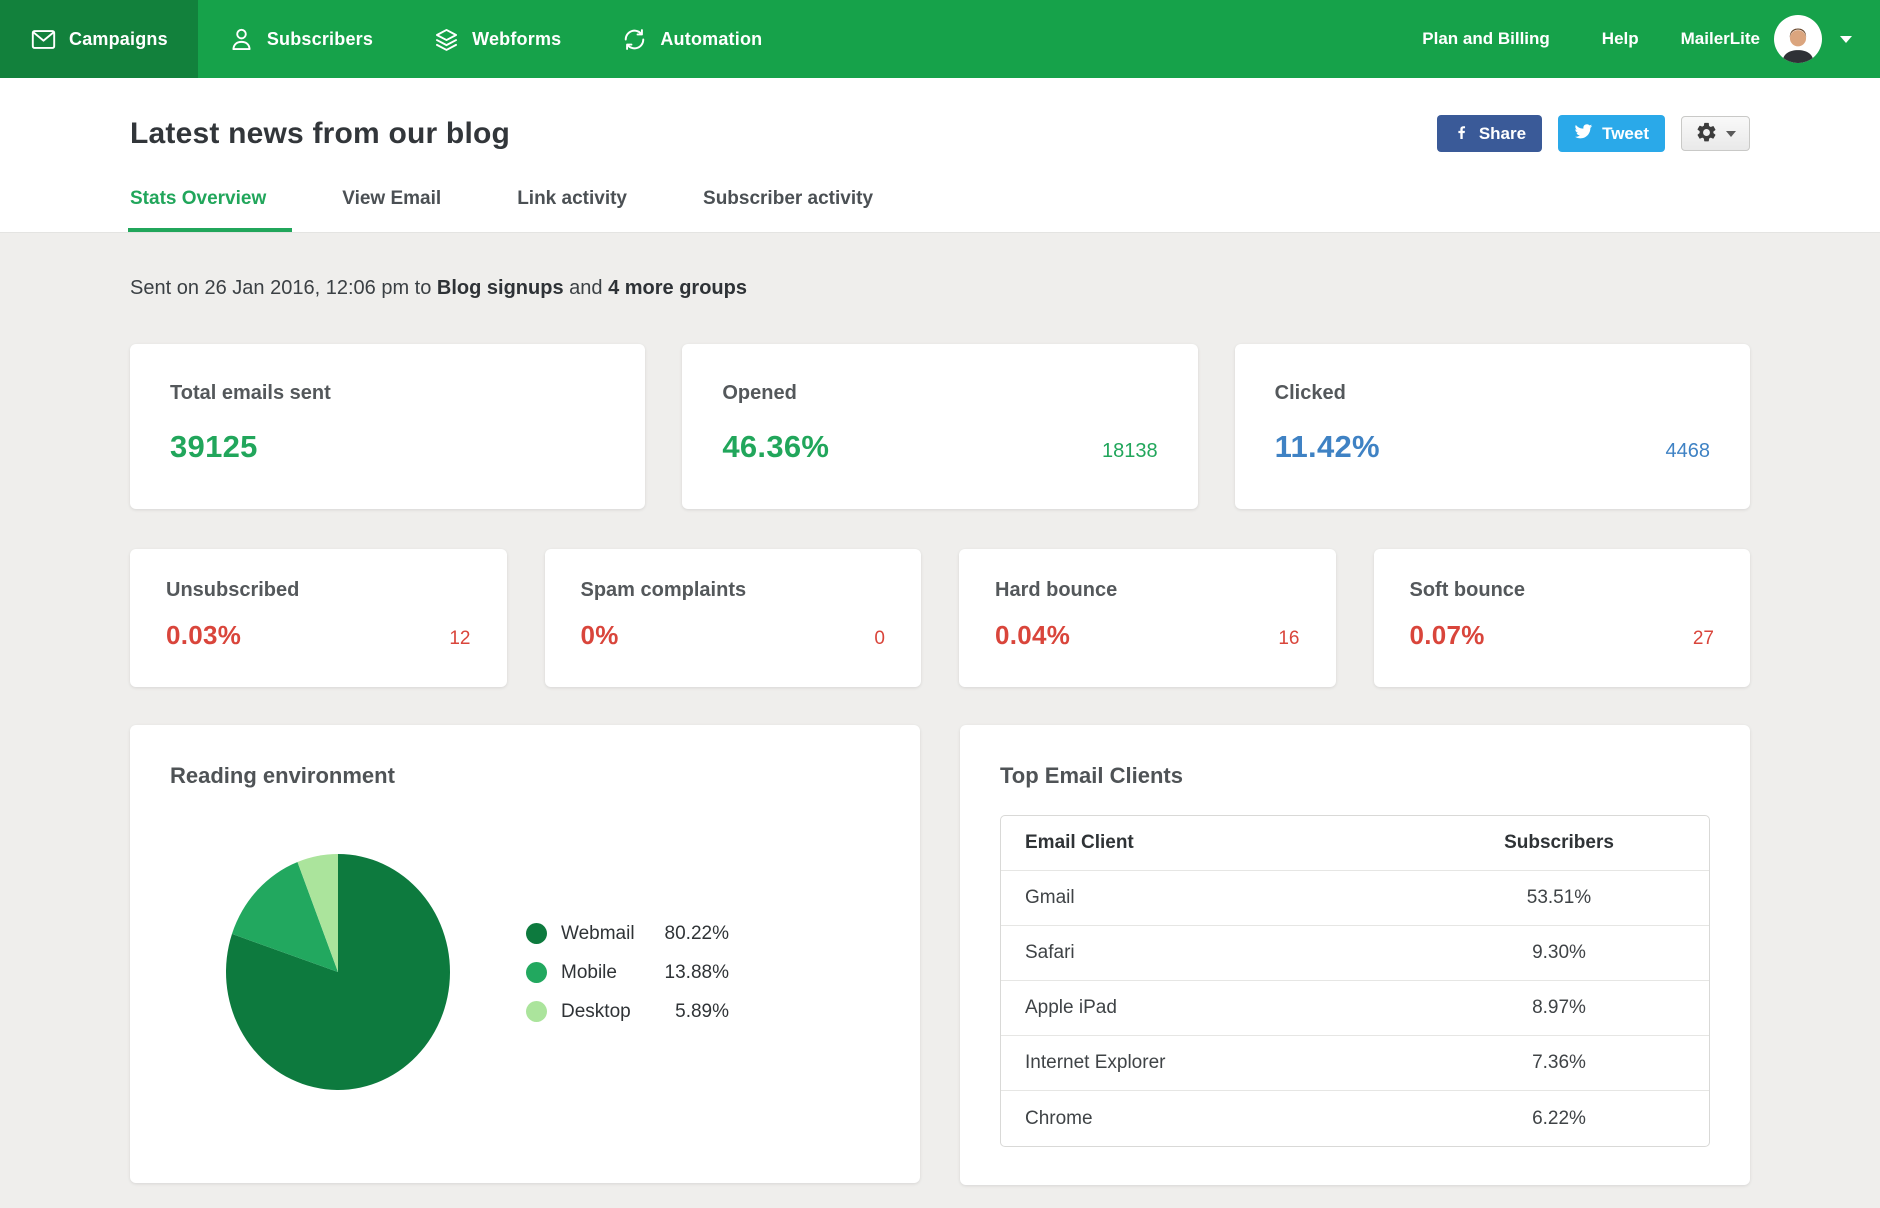 This screenshot has height=1208, width=1880. What do you see at coordinates (1056, 590) in the screenshot?
I see `stat-label: Hard bounce` at bounding box center [1056, 590].